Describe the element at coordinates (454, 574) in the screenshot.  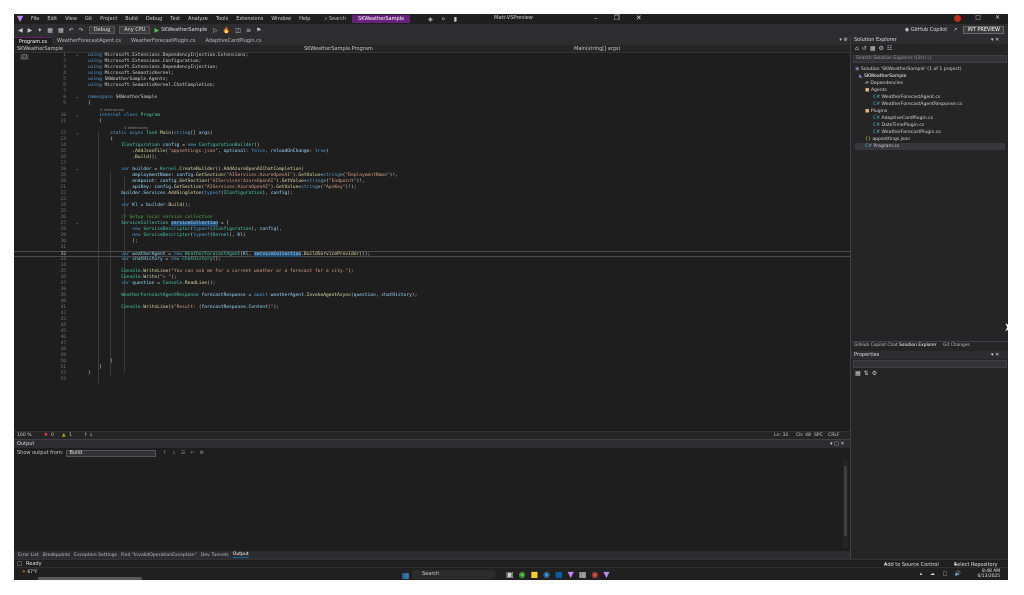
I see `taskbar-search: Search` at that location.